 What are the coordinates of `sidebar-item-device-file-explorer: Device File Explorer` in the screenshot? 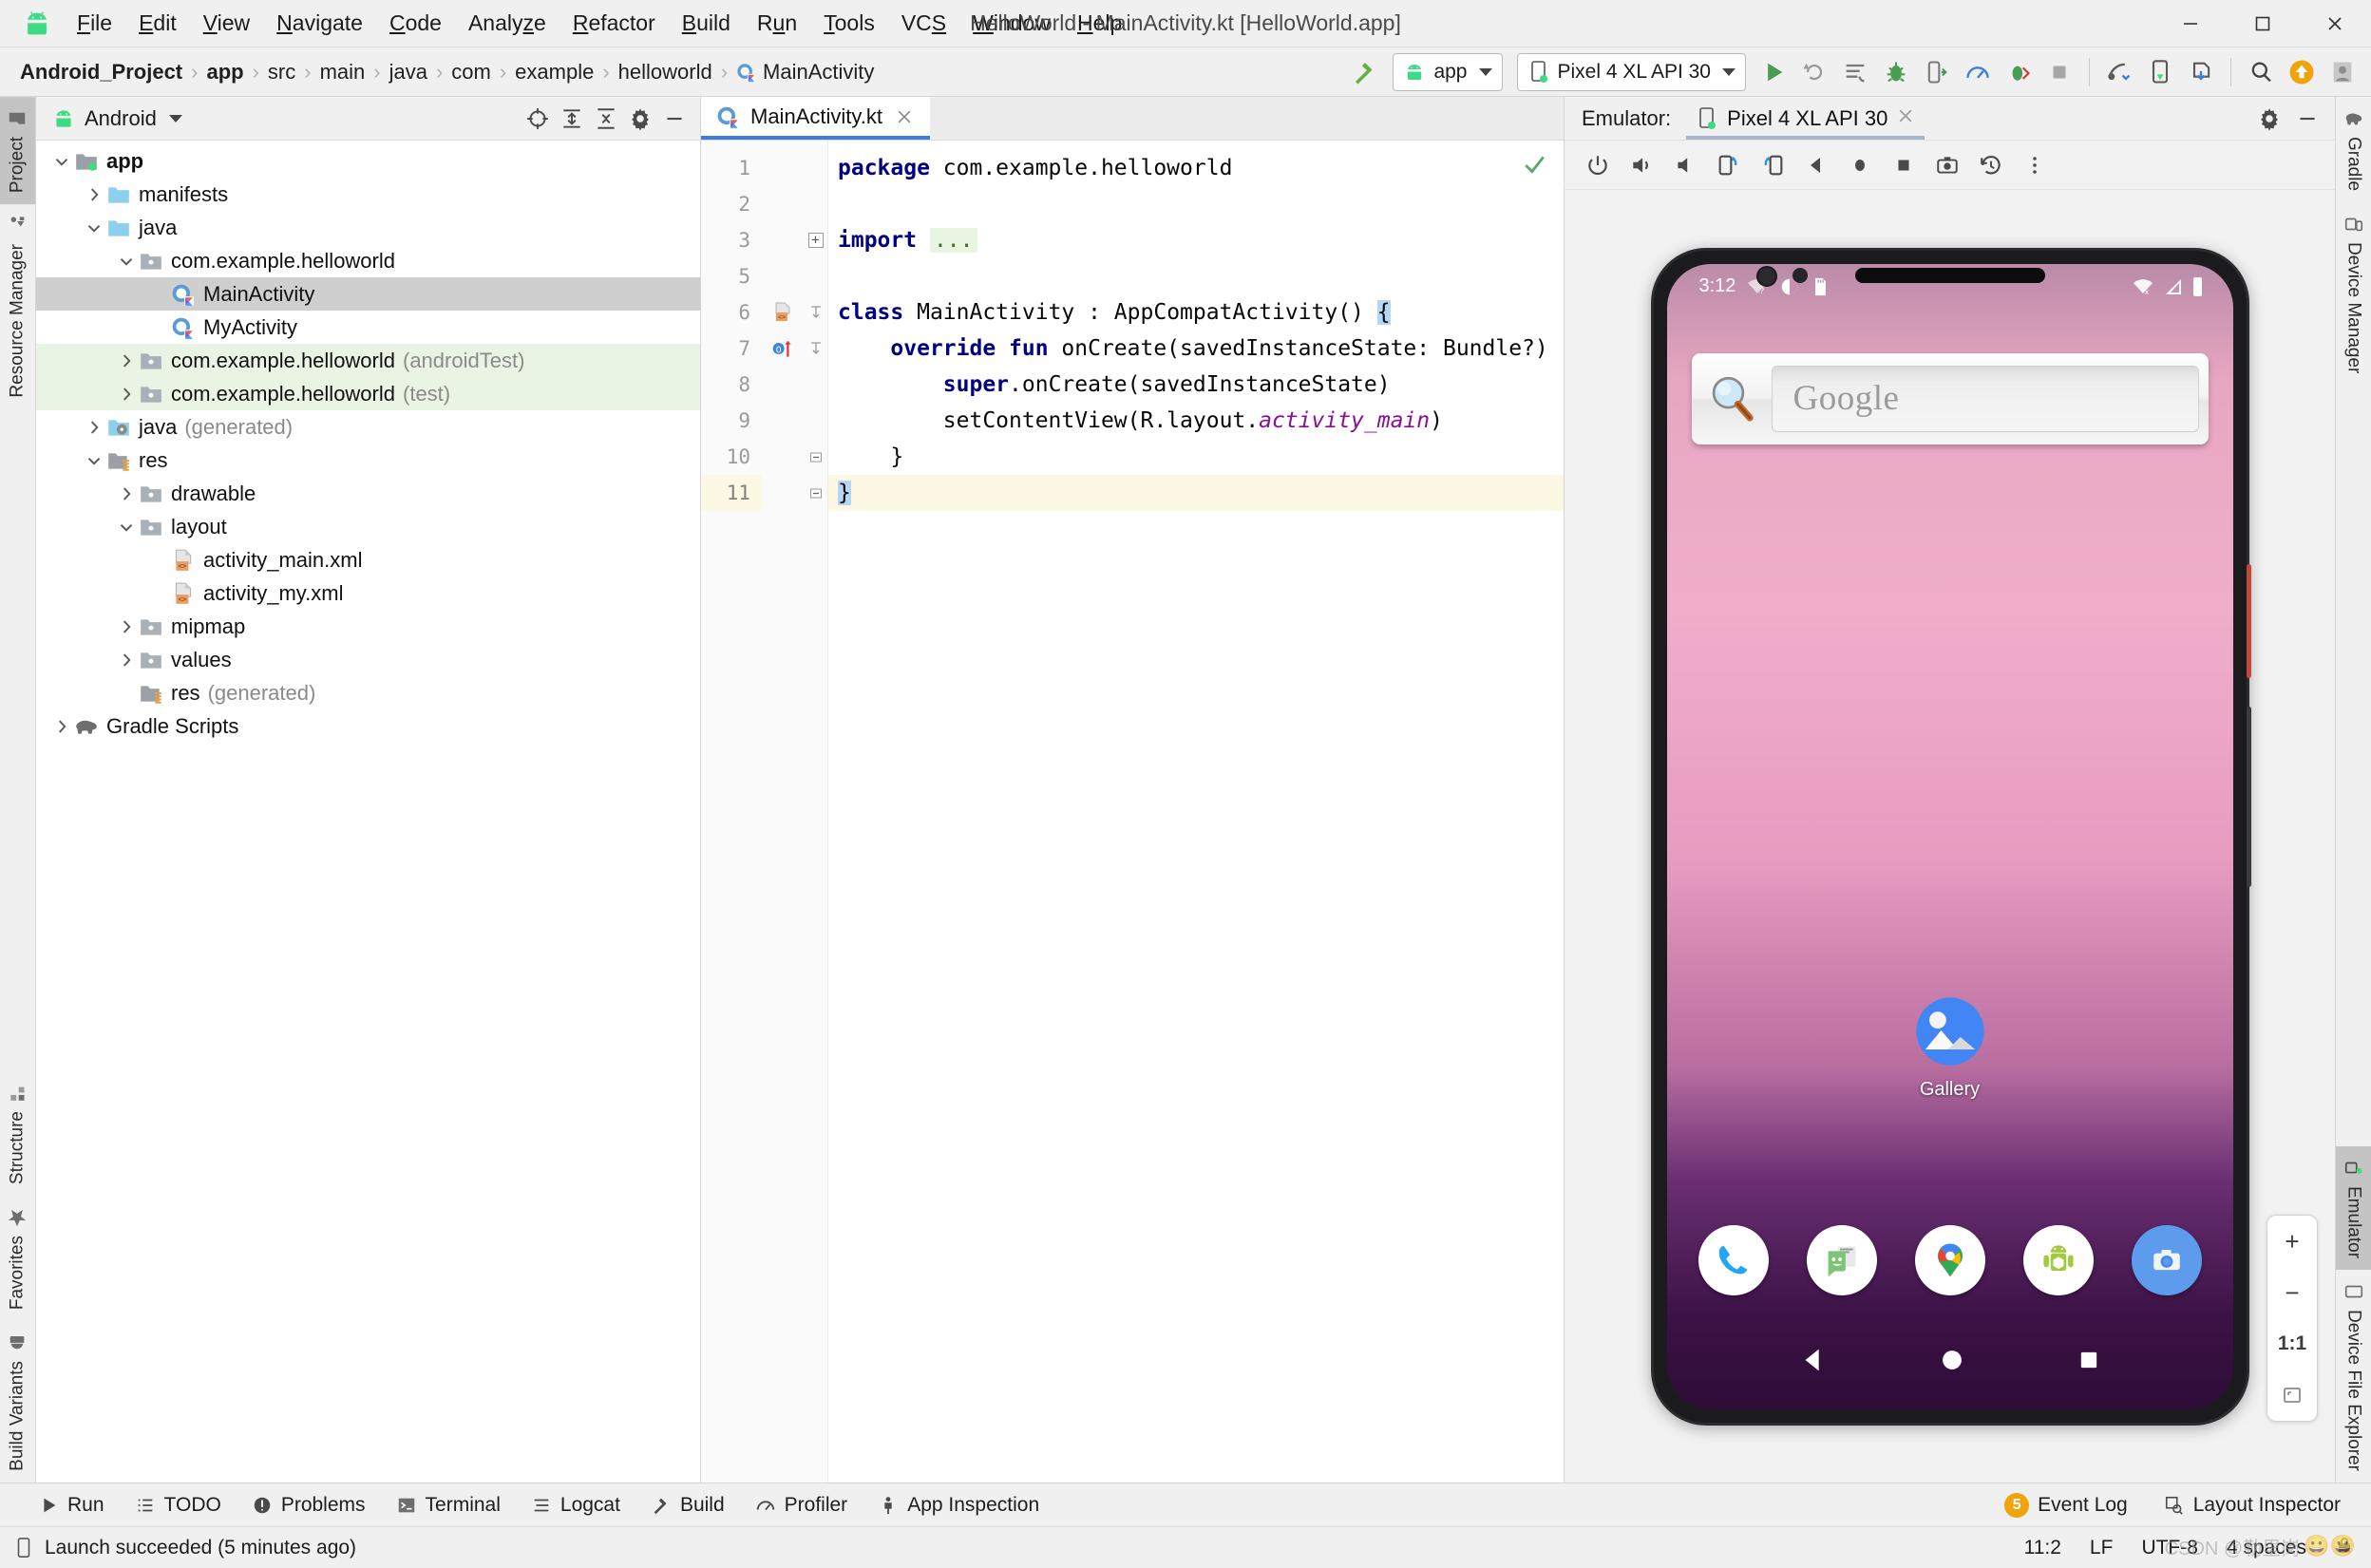 It's located at (2353, 1376).